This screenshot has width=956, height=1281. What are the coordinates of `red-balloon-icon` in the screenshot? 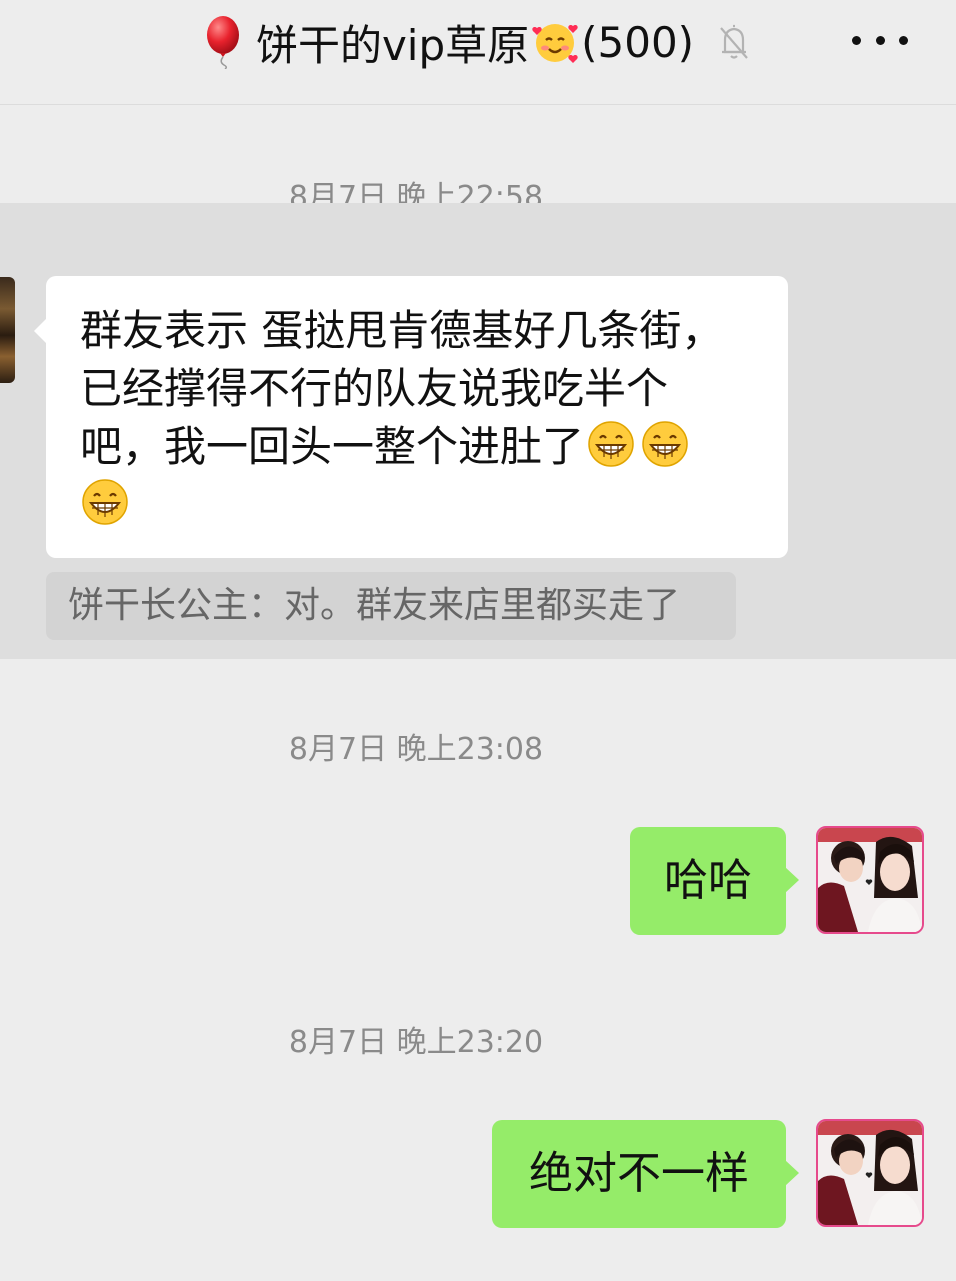 It's located at (222, 42).